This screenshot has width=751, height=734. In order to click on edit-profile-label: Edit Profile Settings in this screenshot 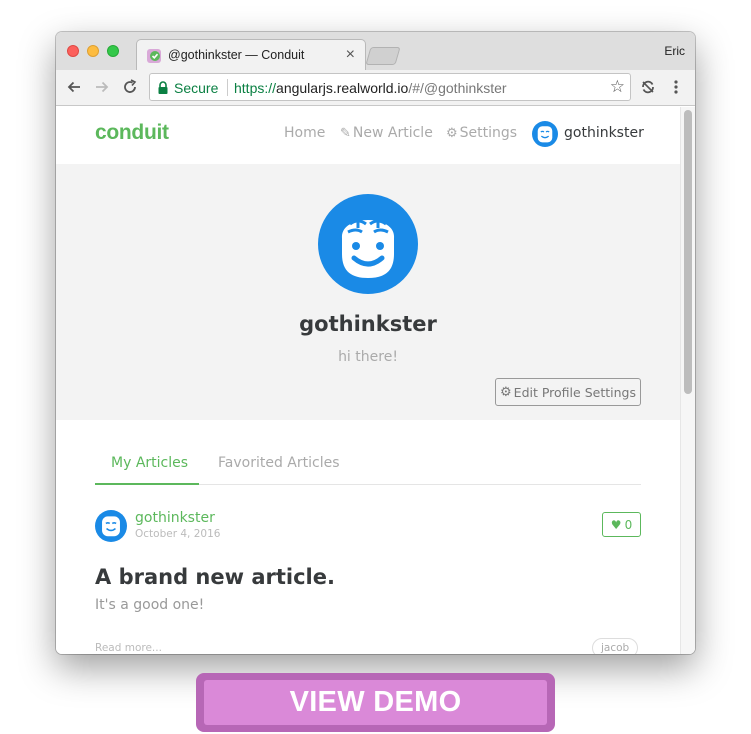, I will do `click(574, 392)`.